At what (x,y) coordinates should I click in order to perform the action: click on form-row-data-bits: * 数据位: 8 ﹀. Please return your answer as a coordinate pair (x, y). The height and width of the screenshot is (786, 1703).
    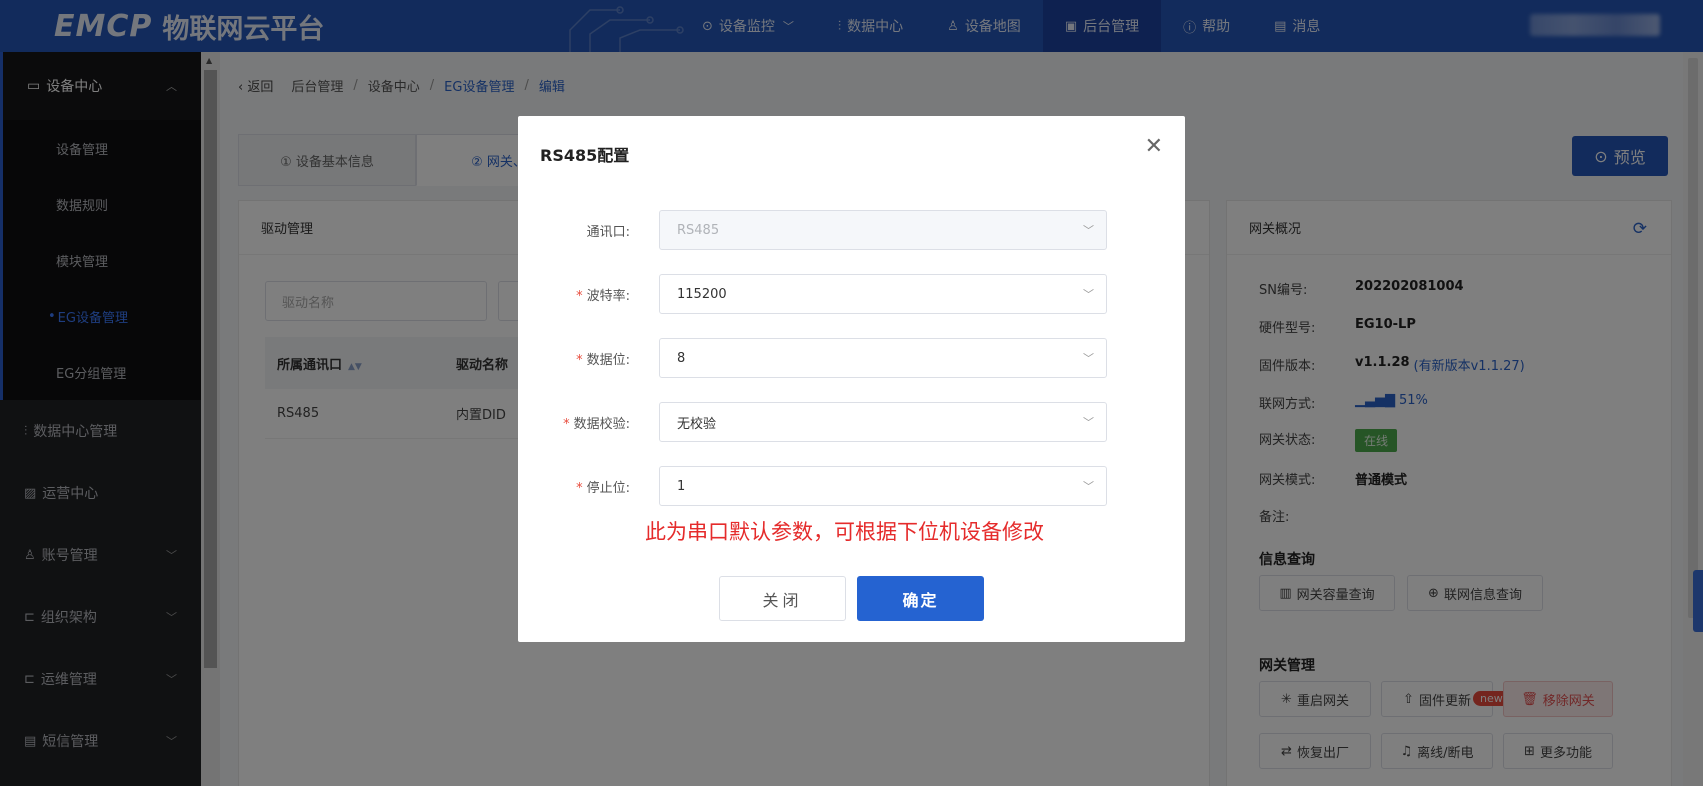
    Looking at the image, I should click on (851, 358).